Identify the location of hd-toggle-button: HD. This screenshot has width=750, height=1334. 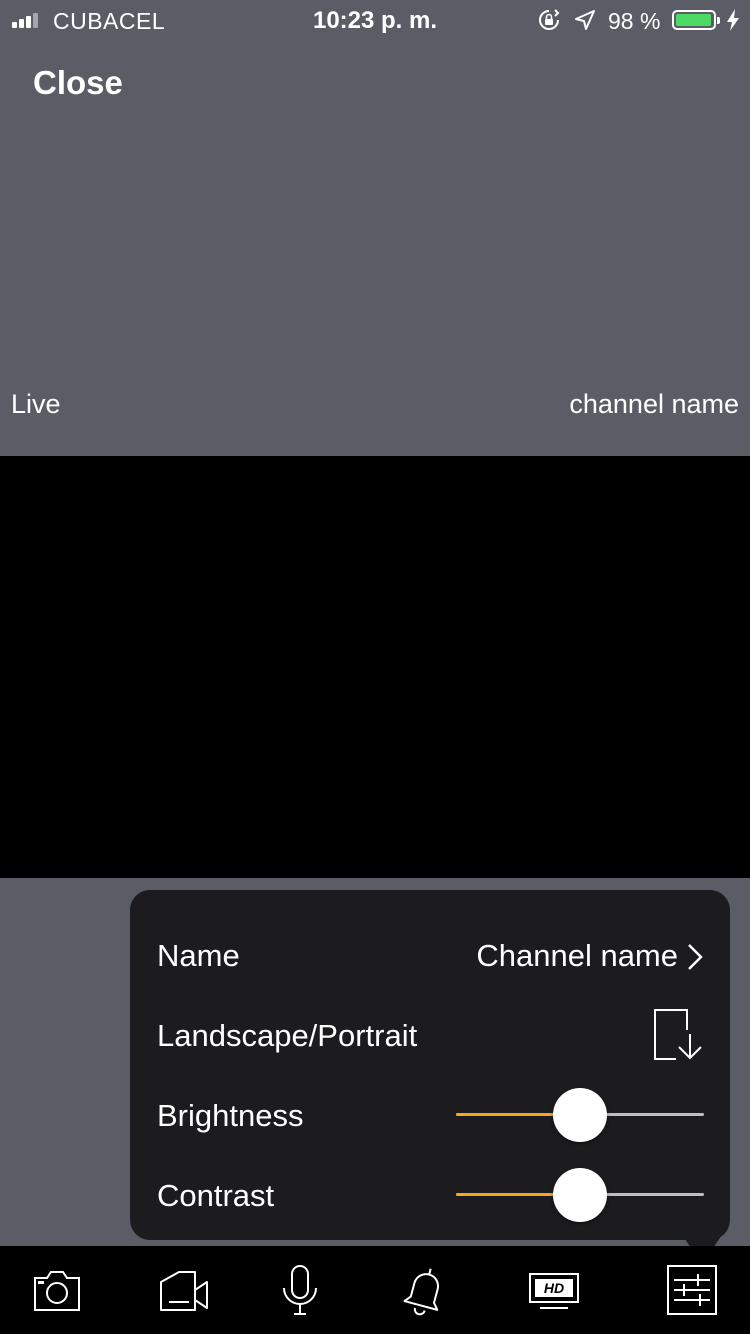
(554, 1290).